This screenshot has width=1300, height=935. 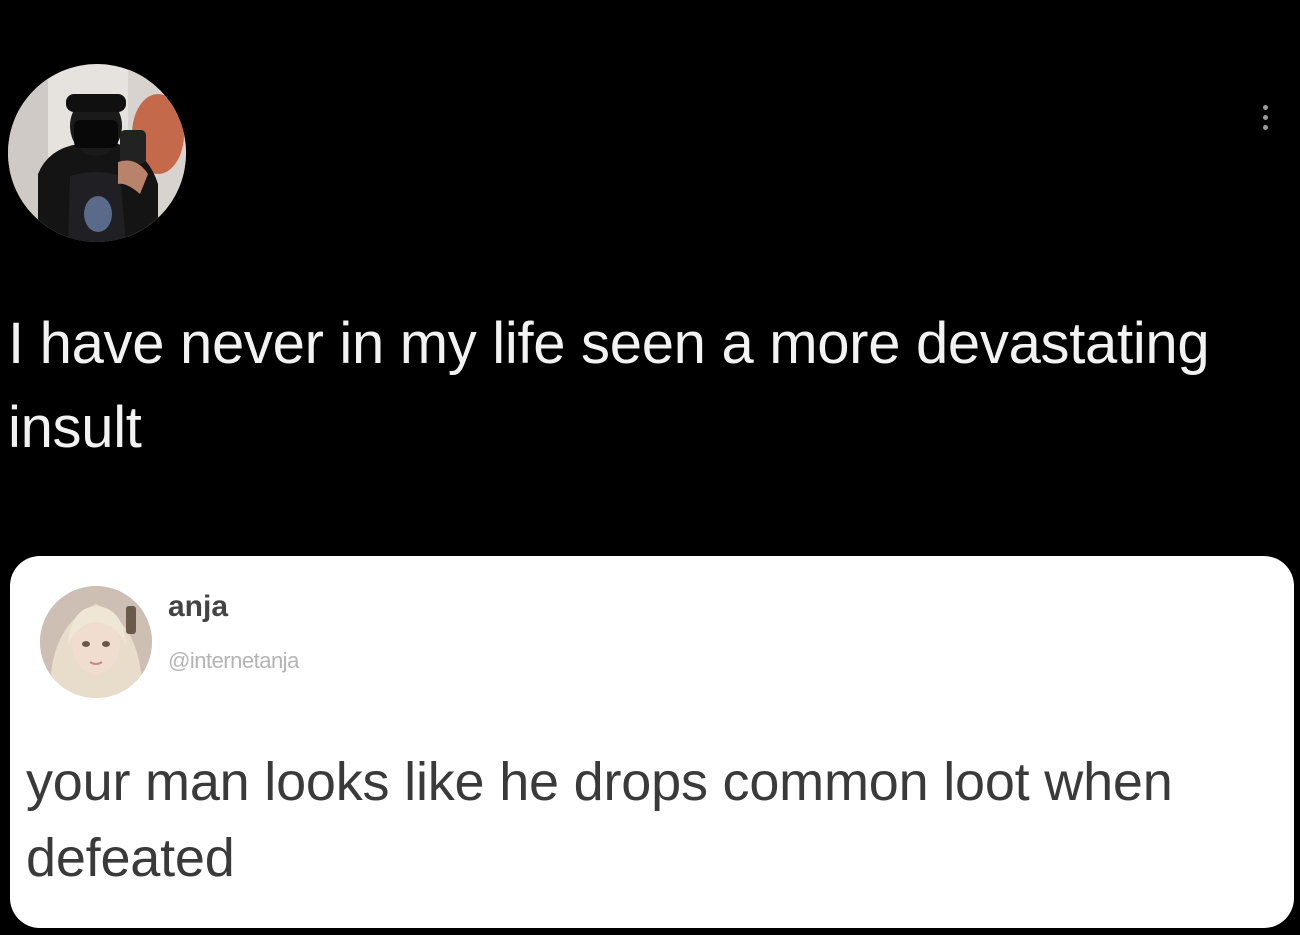 I want to click on quoted-author-avatar-image, so click(x=96, y=642).